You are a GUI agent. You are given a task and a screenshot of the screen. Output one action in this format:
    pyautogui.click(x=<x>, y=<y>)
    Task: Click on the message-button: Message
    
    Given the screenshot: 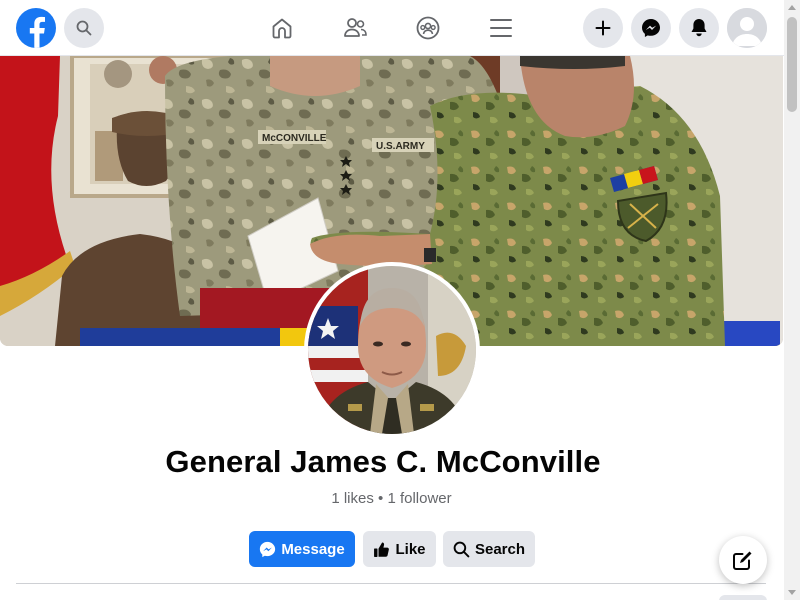 What is the action you would take?
    pyautogui.click(x=302, y=549)
    